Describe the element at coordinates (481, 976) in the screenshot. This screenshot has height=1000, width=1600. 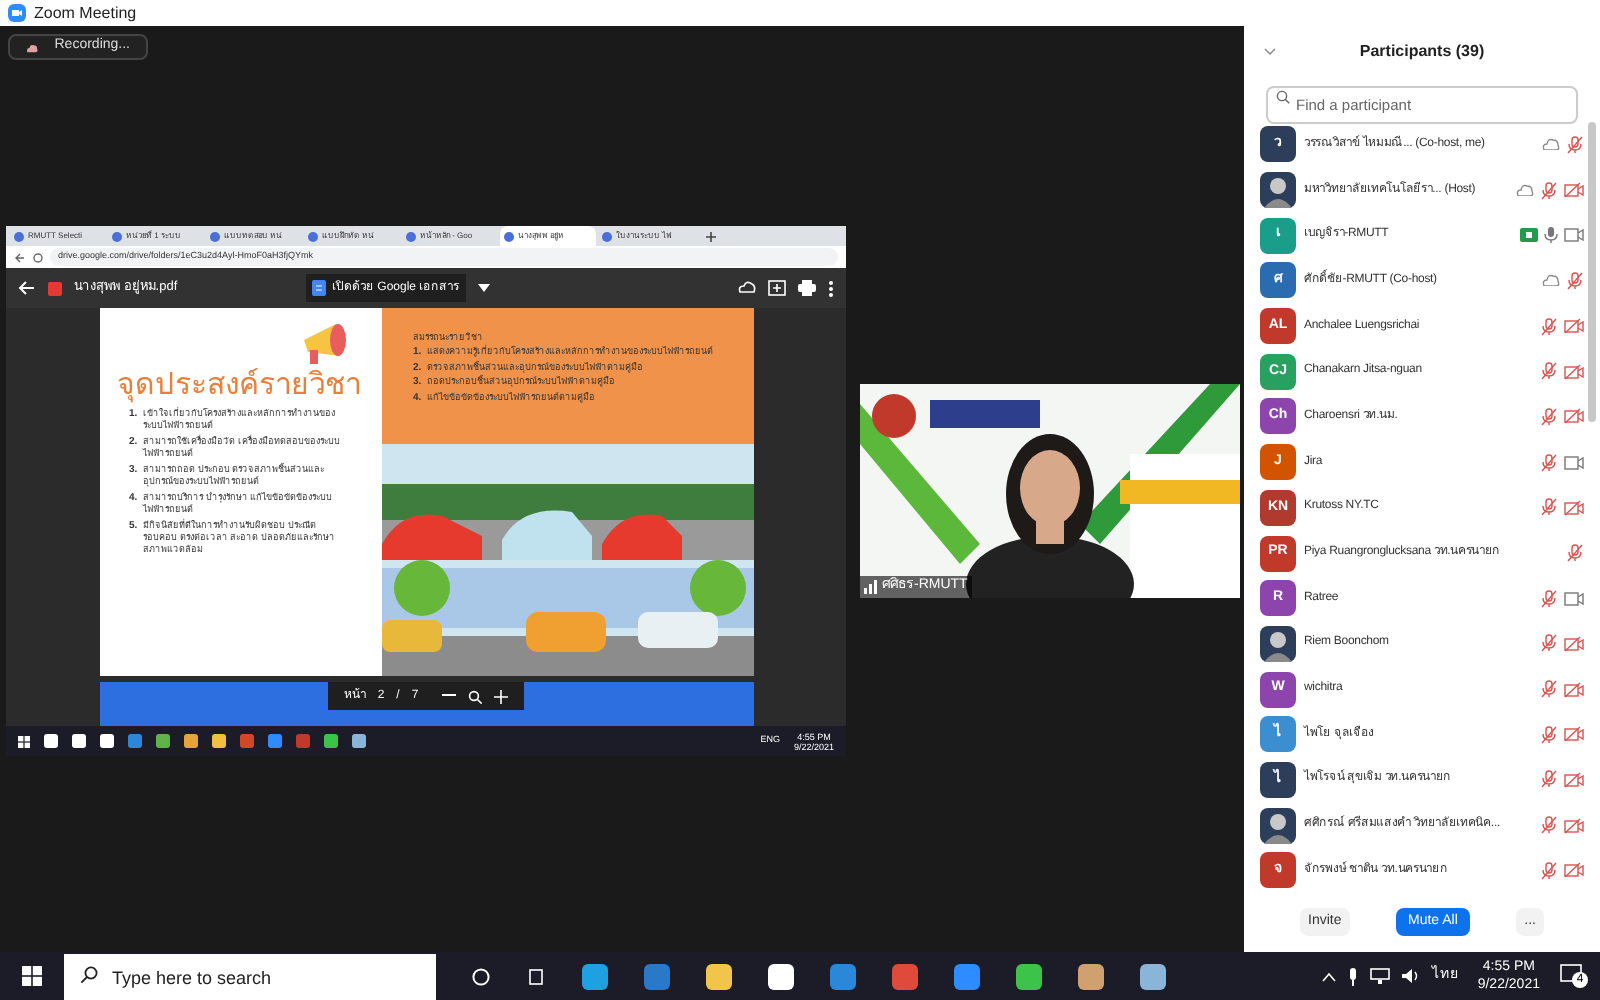
I see `cortana-icon` at that location.